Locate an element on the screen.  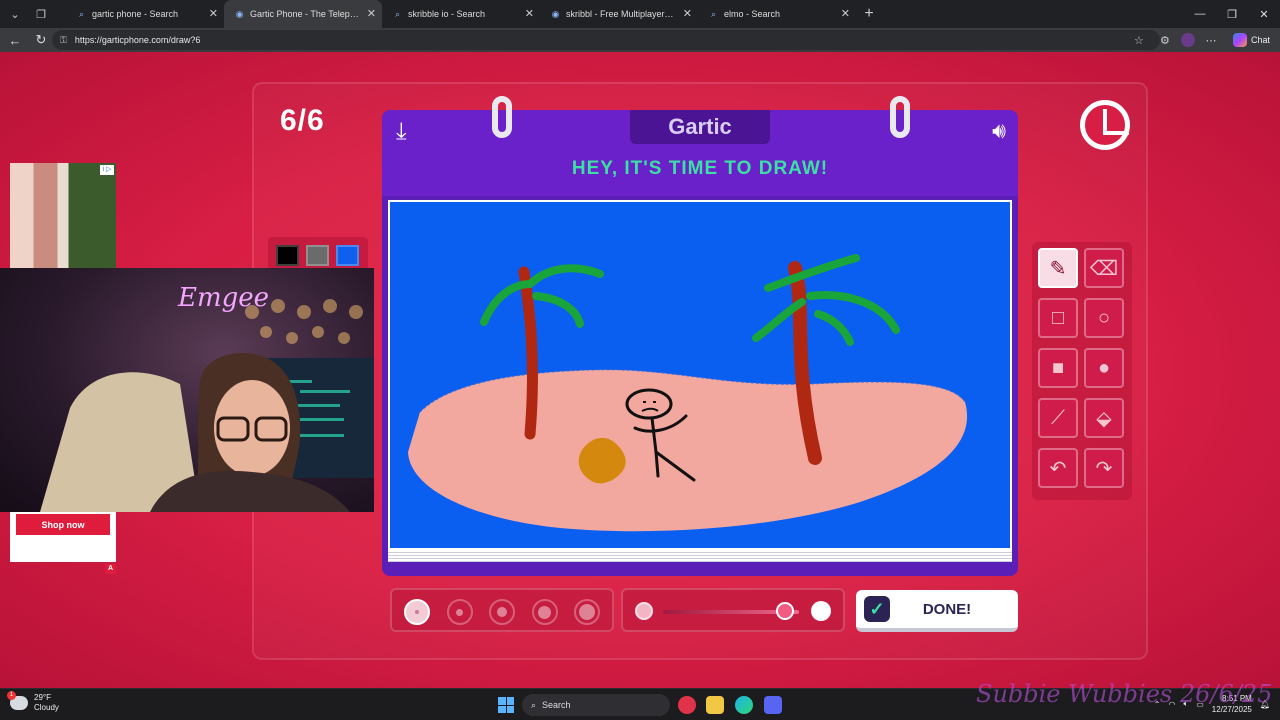
binder-ring-right is located at coordinates (900, 117).